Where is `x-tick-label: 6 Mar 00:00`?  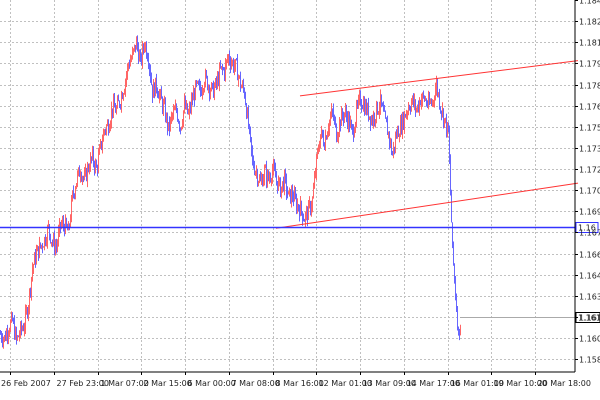 x-tick-label: 6 Mar 00:00 is located at coordinates (212, 383).